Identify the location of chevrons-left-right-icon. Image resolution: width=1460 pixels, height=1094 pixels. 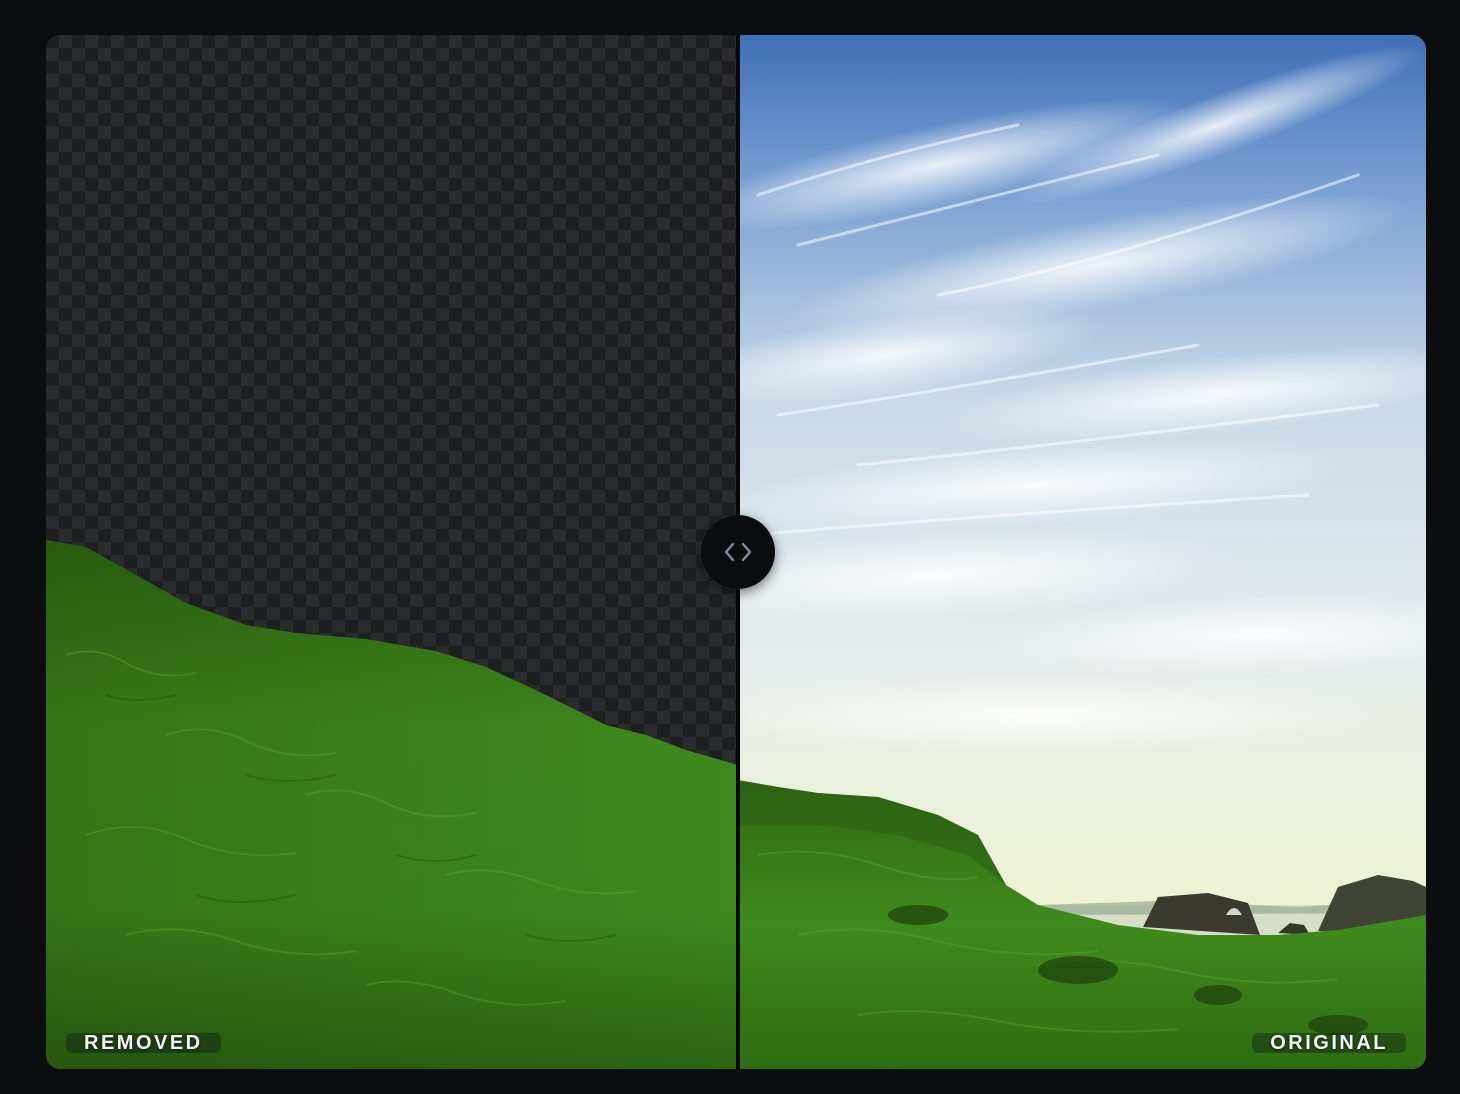
(738, 552).